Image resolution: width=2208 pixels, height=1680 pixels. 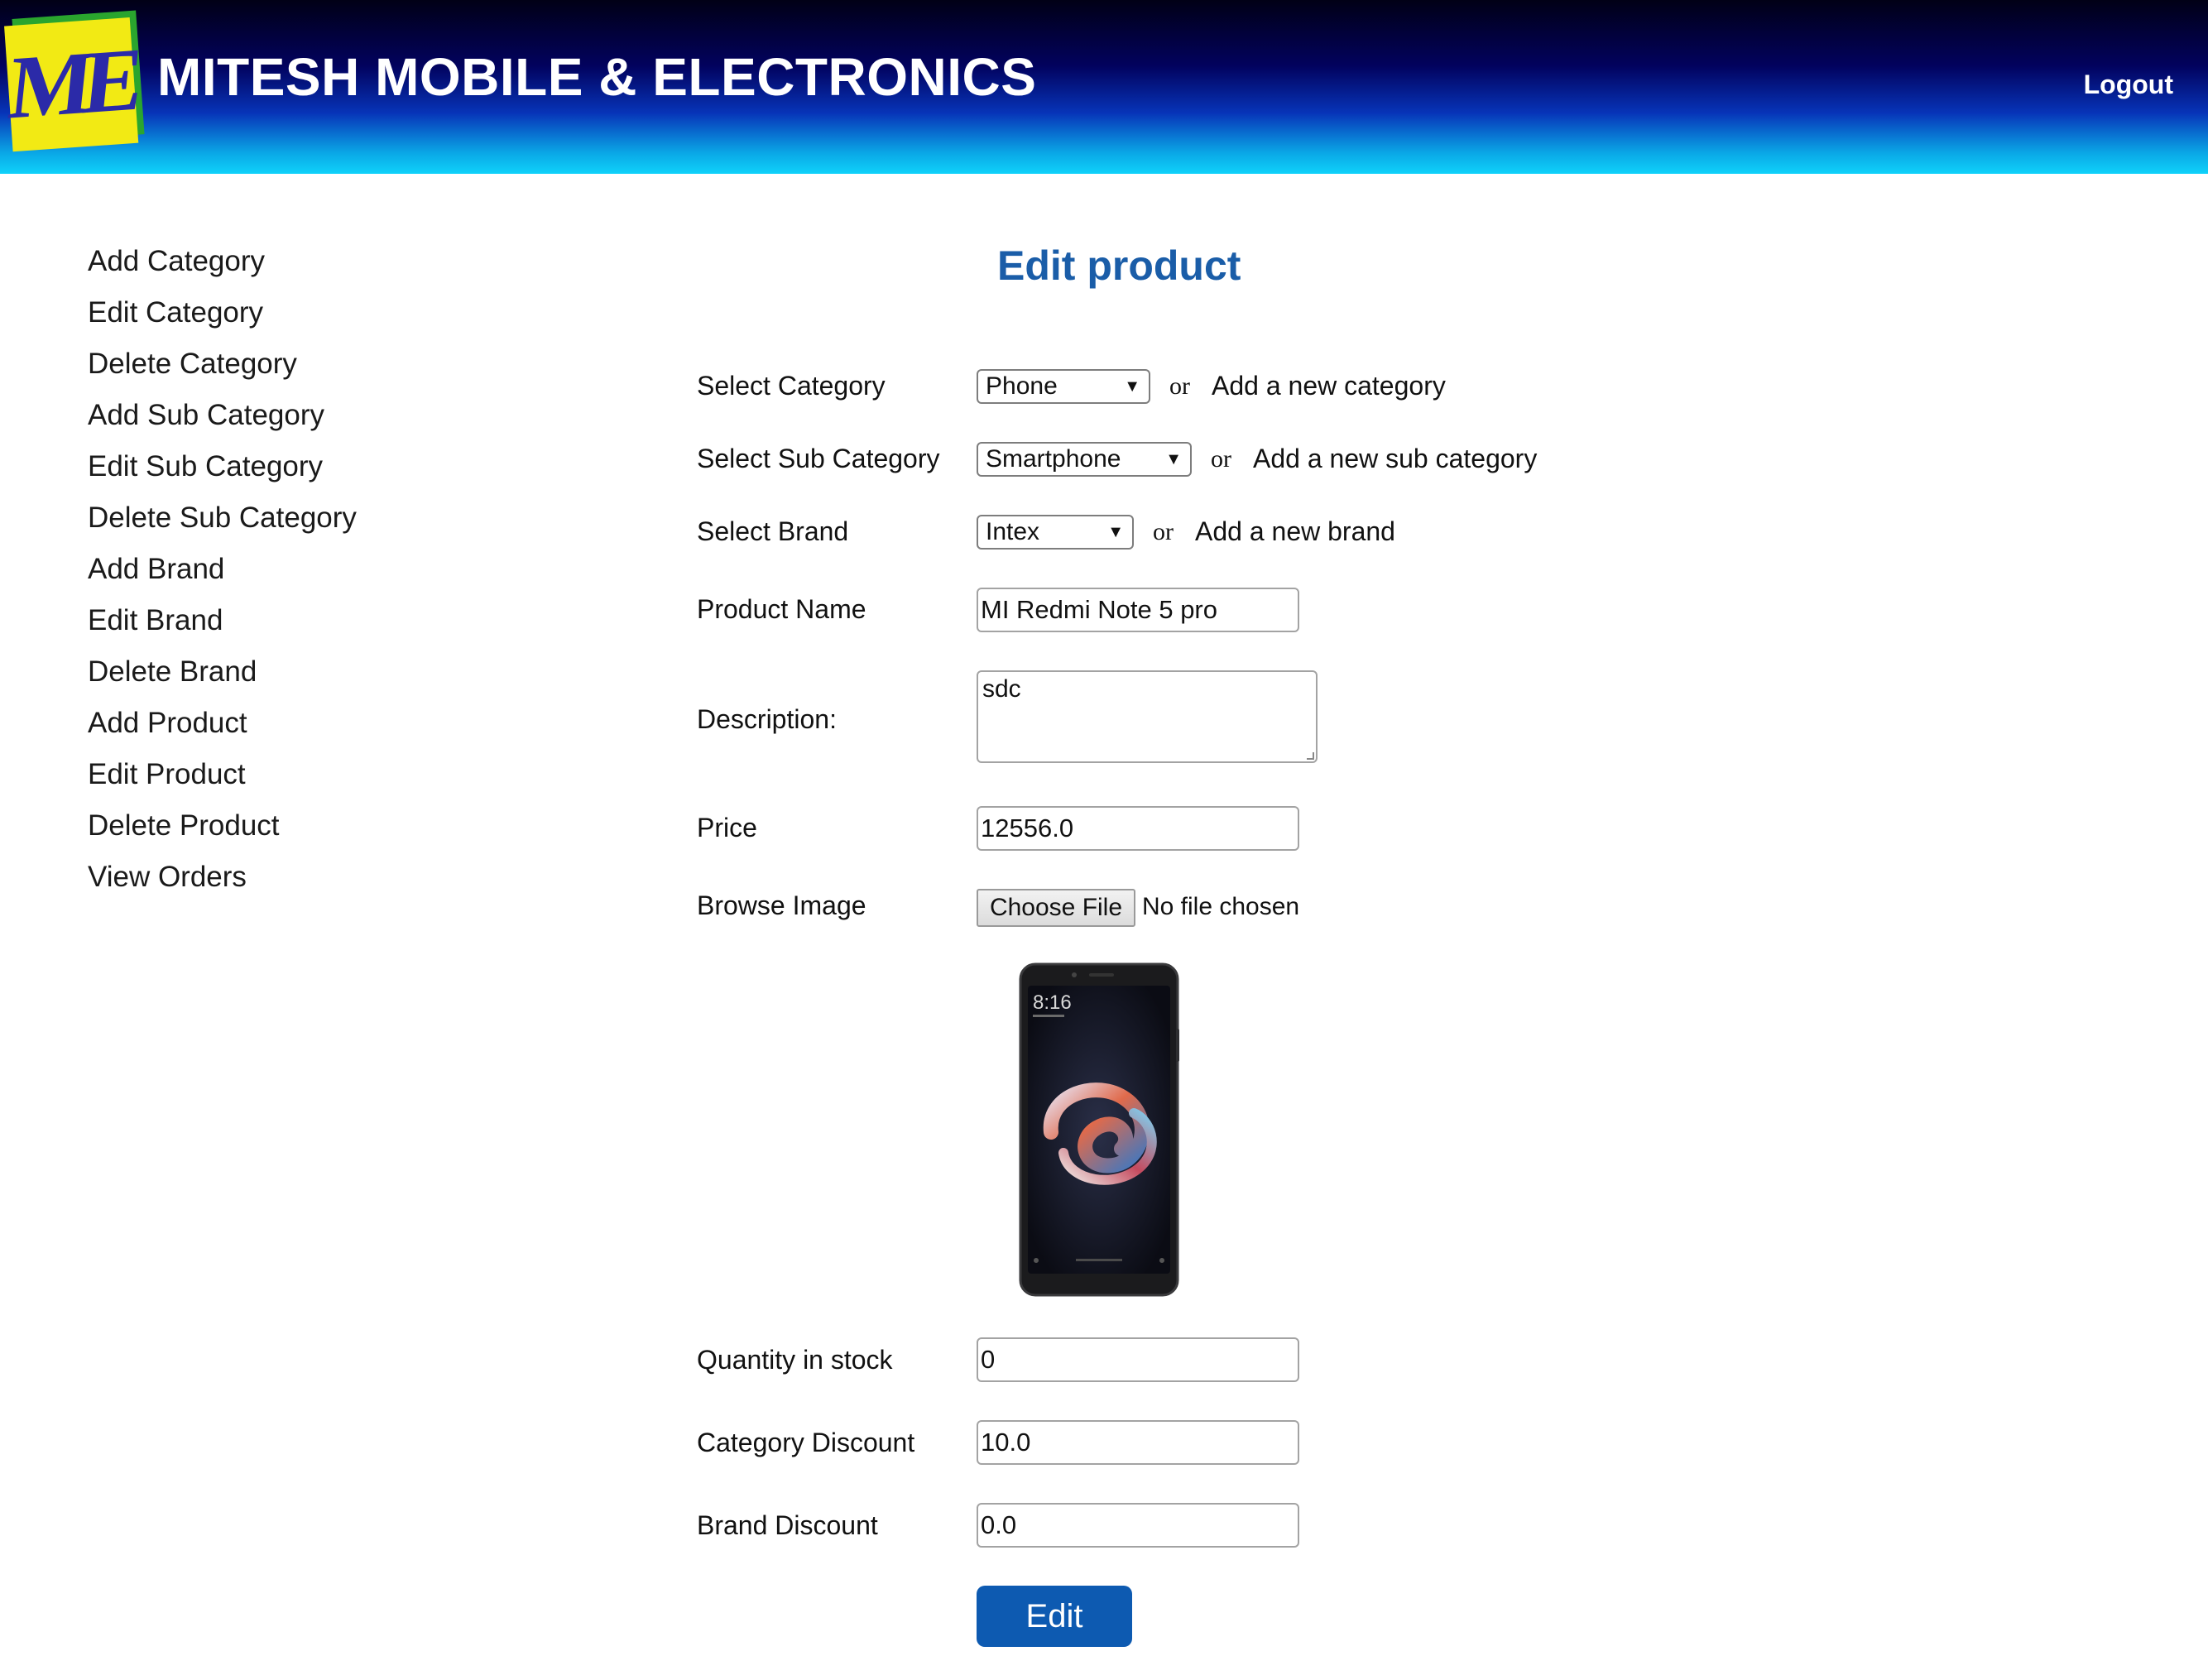 I want to click on phone-nav-bar, so click(x=1099, y=1260).